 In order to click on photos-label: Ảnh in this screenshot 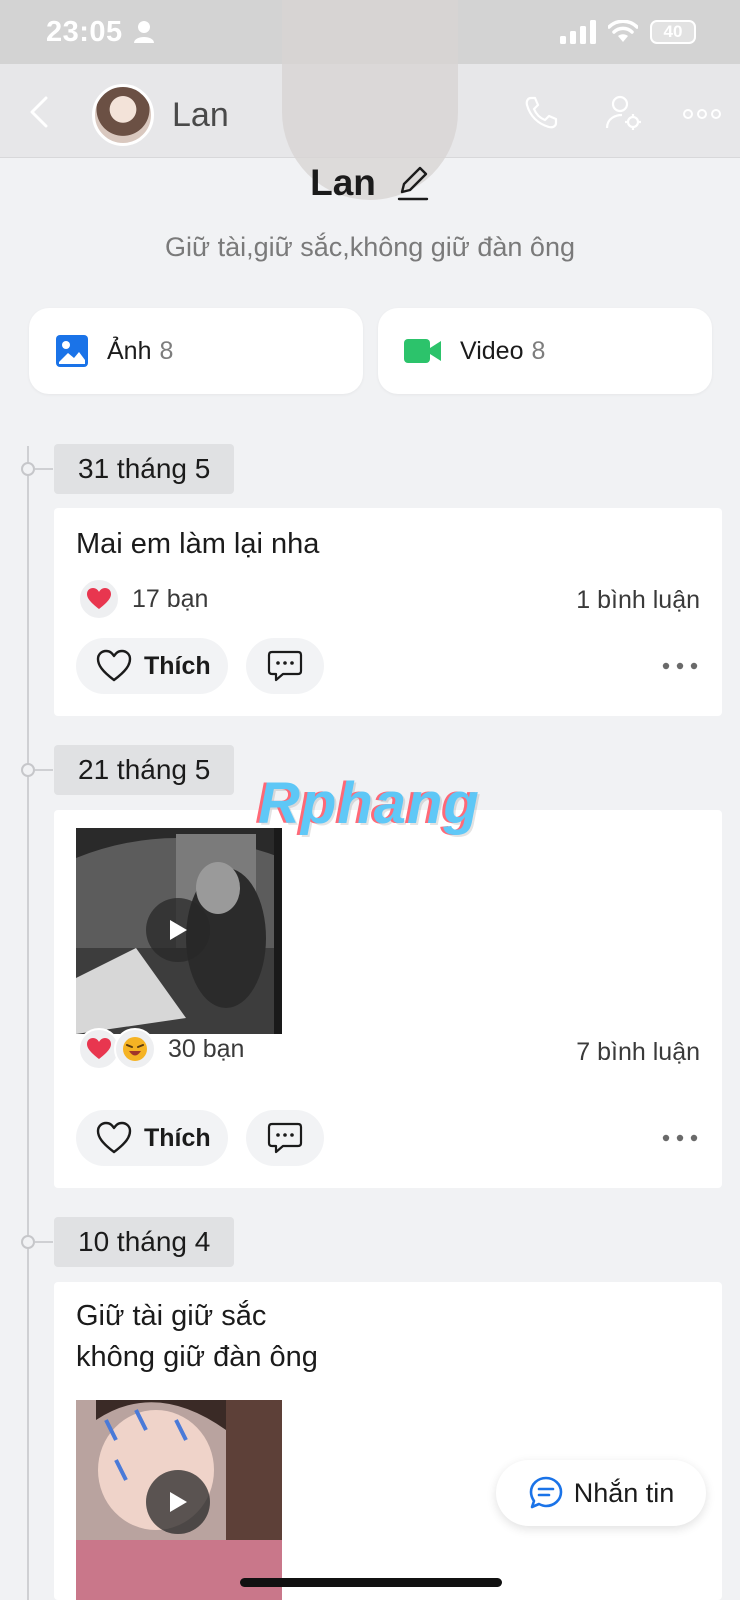, I will do `click(129, 350)`.